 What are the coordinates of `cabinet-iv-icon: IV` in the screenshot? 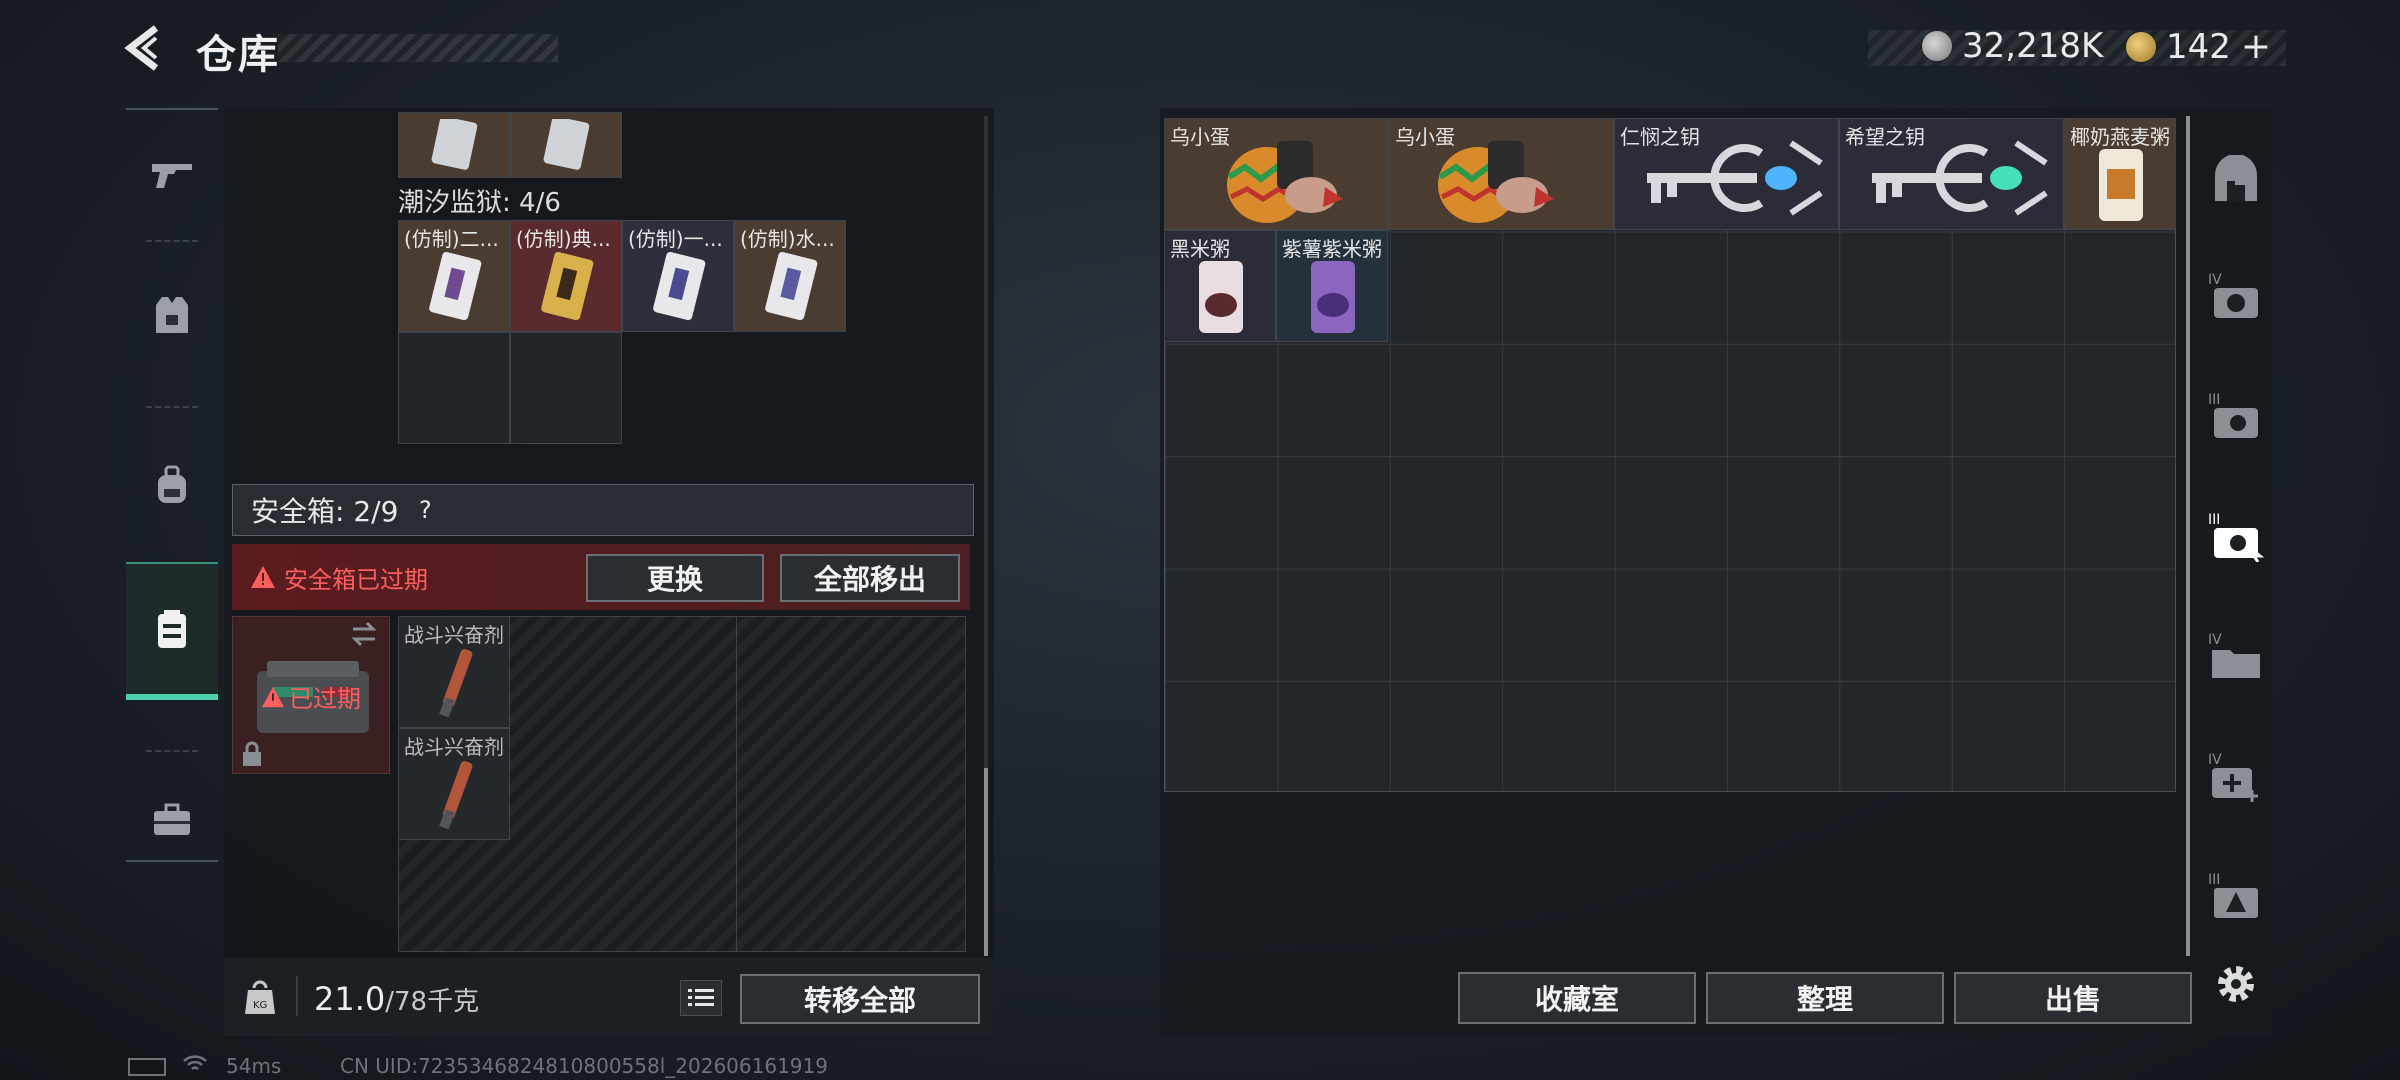 It's located at (2233, 295).